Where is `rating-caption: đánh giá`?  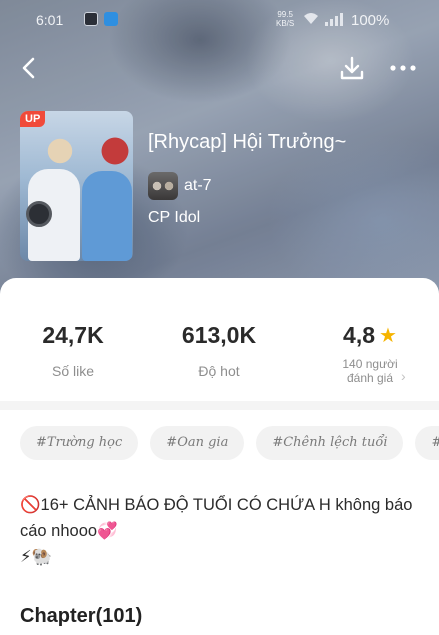
rating-caption: đánh giá is located at coordinates (370, 378).